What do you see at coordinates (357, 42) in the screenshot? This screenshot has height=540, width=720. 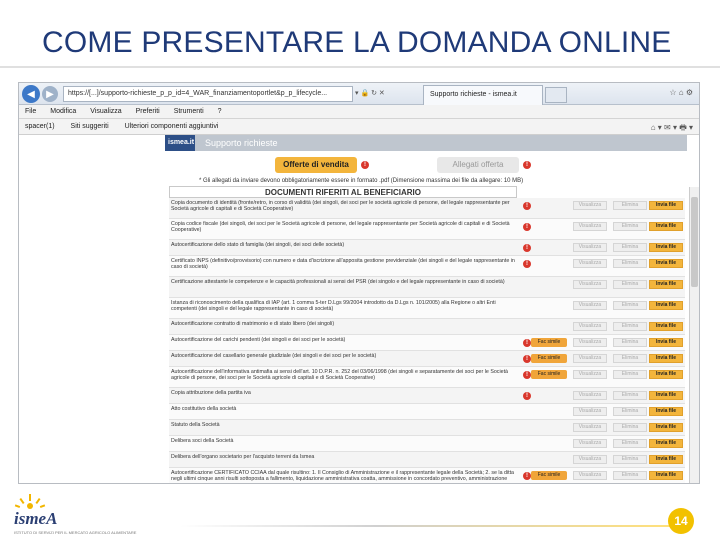 I see `slide-title: COME PRESENTARE LA DOMANDA ONLINE` at bounding box center [357, 42].